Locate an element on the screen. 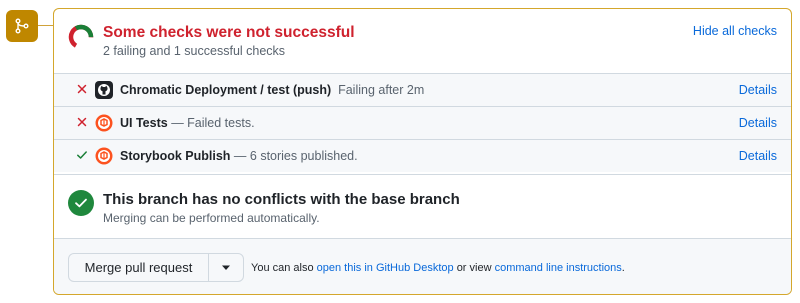 This screenshot has height=303, width=800. checks-summary: 2 failing and 1 successful checks is located at coordinates (194, 51).